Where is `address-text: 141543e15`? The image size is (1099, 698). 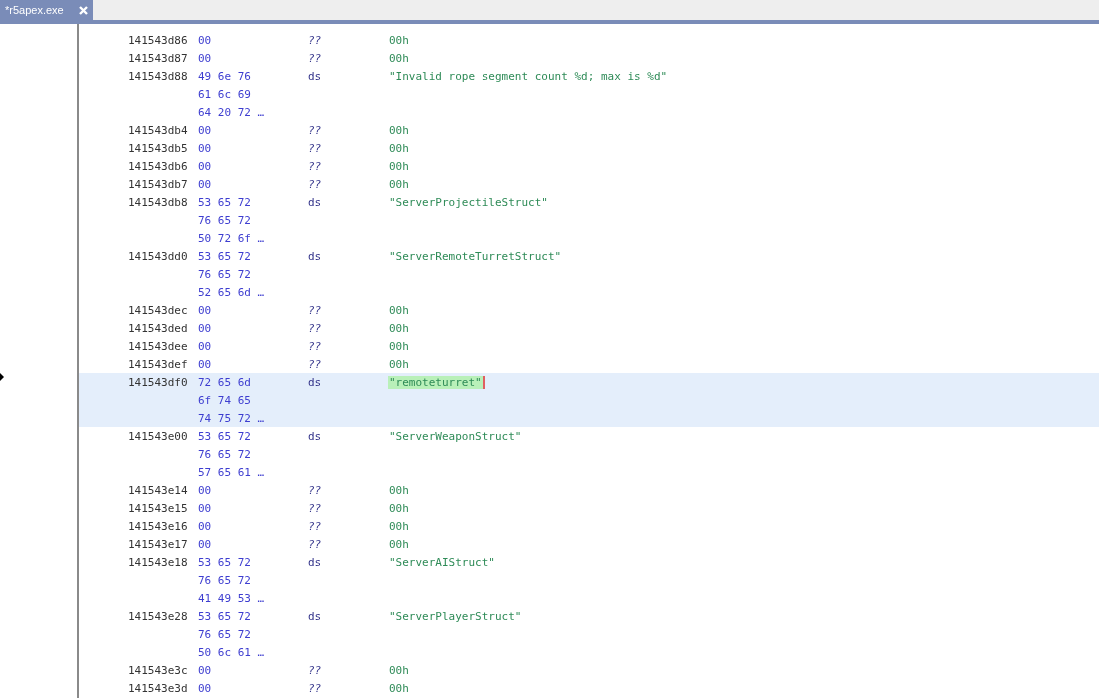 address-text: 141543e15 is located at coordinates (158, 508).